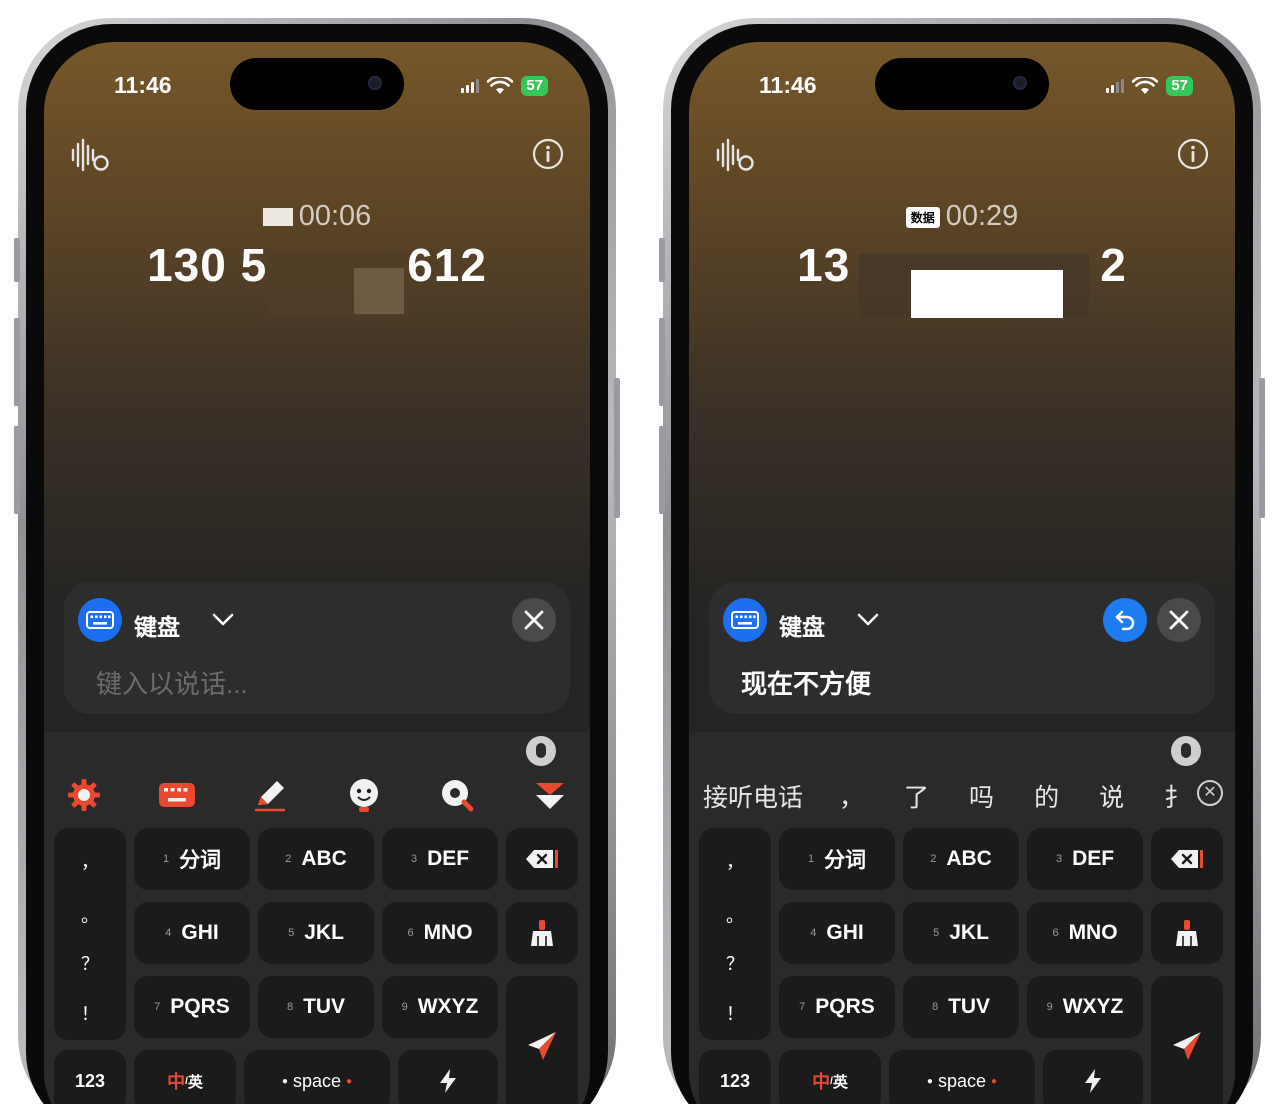  Describe the element at coordinates (17, 260) in the screenshot. I see `action-button` at that location.